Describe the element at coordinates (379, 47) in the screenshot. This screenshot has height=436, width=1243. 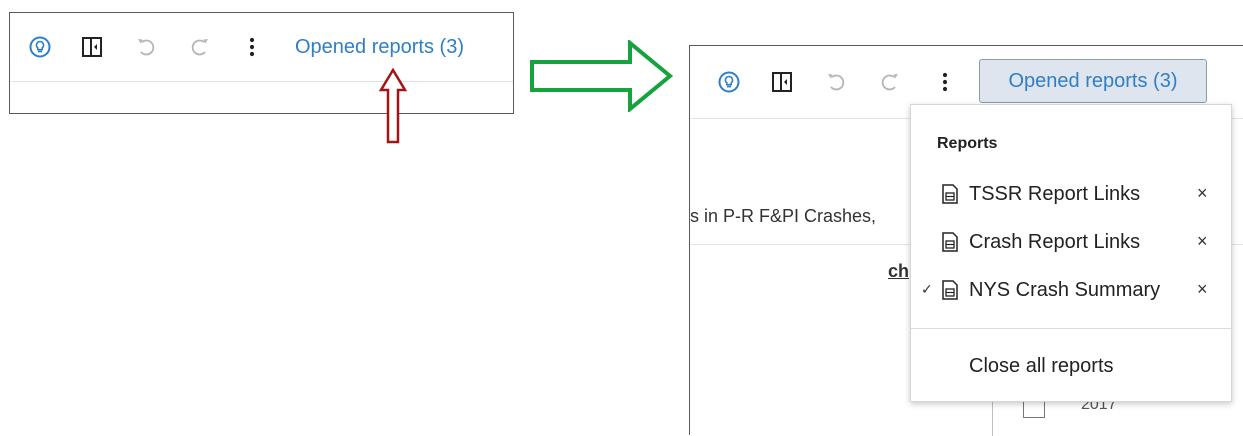
I see `opened-reports-link: Opened reports (3)` at that location.